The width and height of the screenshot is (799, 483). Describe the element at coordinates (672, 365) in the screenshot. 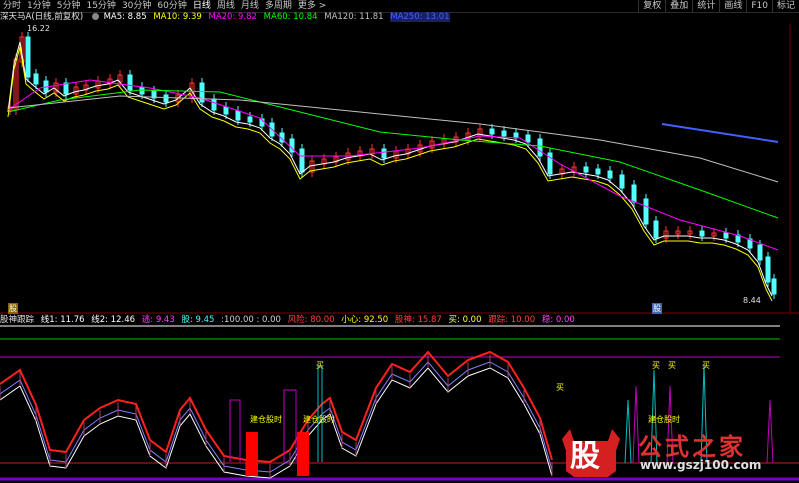

I see `buy-signal-3: 买` at that location.